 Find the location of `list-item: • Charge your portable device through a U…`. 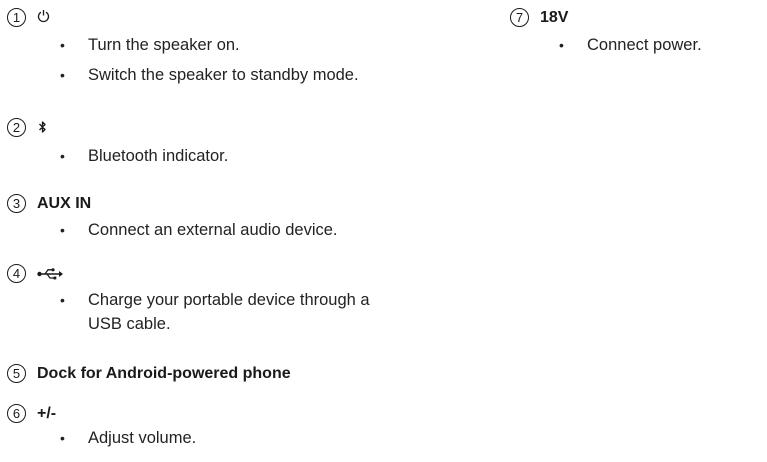

list-item: • Charge your portable device through a U… is located at coordinates (194, 312).